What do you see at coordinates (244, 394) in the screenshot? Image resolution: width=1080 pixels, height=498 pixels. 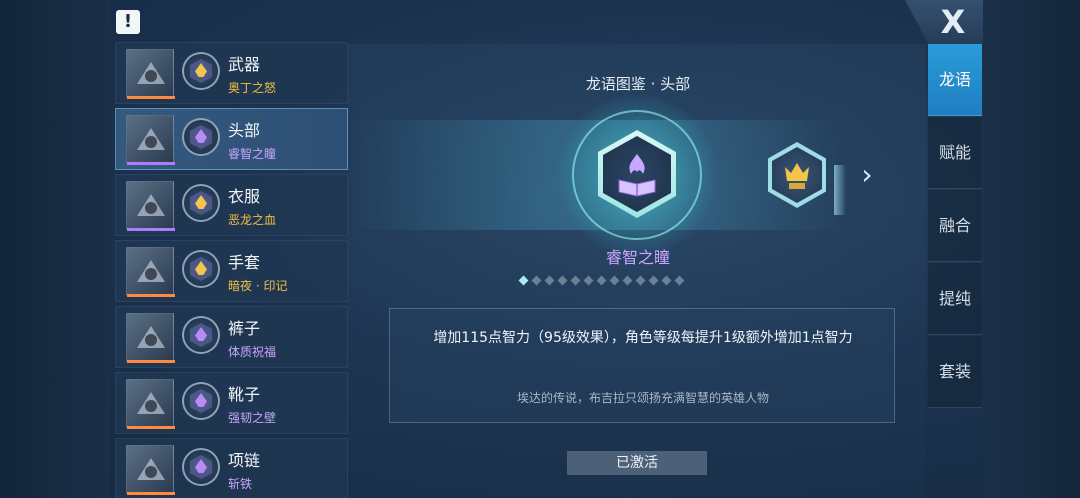 I see `equipment-slot-name: 靴子` at bounding box center [244, 394].